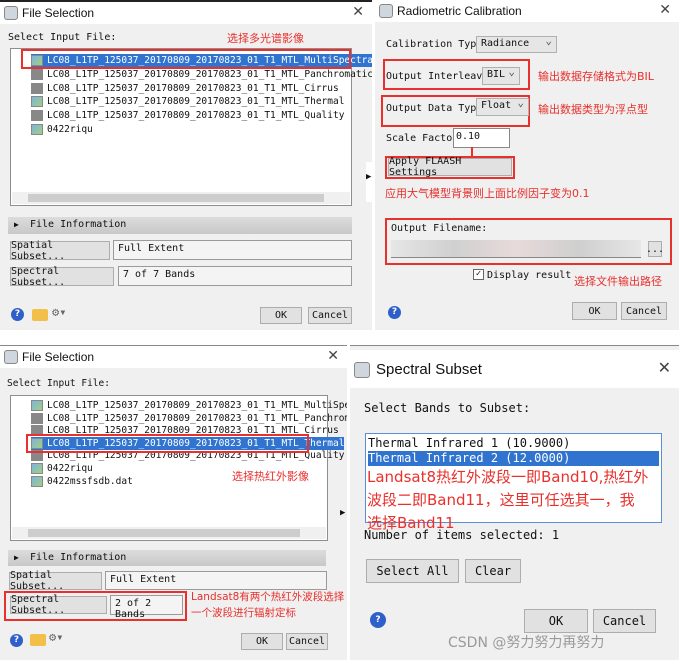  Describe the element at coordinates (516, 43) in the screenshot. I see `calibration-type-dropdown: Radiance` at that location.